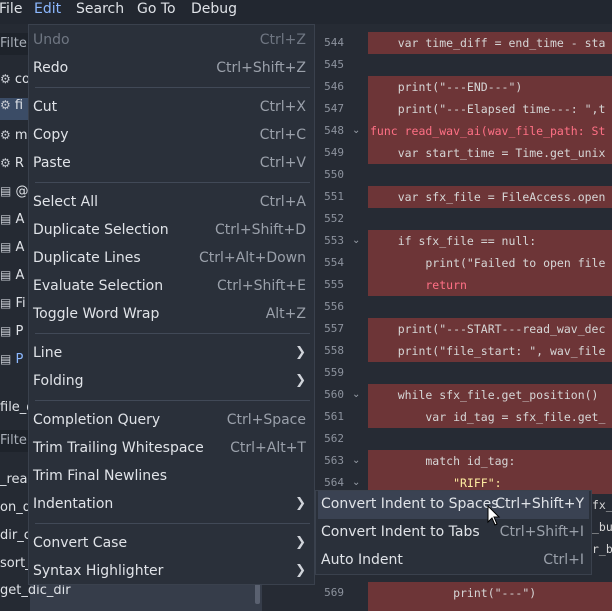 This screenshot has height=611, width=612. Describe the element at coordinates (11, 12) in the screenshot. I see `menu-file: File` at that location.